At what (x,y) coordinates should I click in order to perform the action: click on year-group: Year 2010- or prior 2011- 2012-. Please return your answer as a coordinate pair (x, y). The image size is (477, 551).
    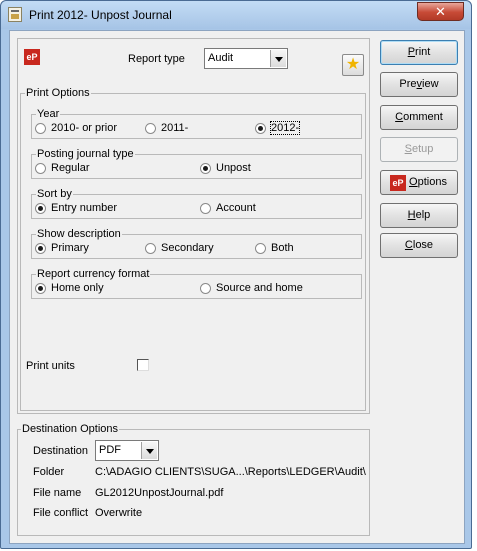
    Looking at the image, I should click on (196, 123).